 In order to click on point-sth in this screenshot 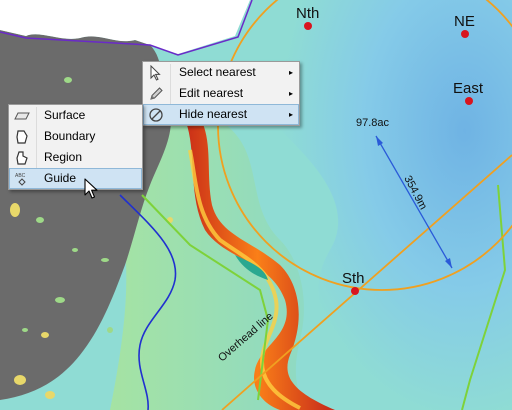, I will do `click(355, 291)`.